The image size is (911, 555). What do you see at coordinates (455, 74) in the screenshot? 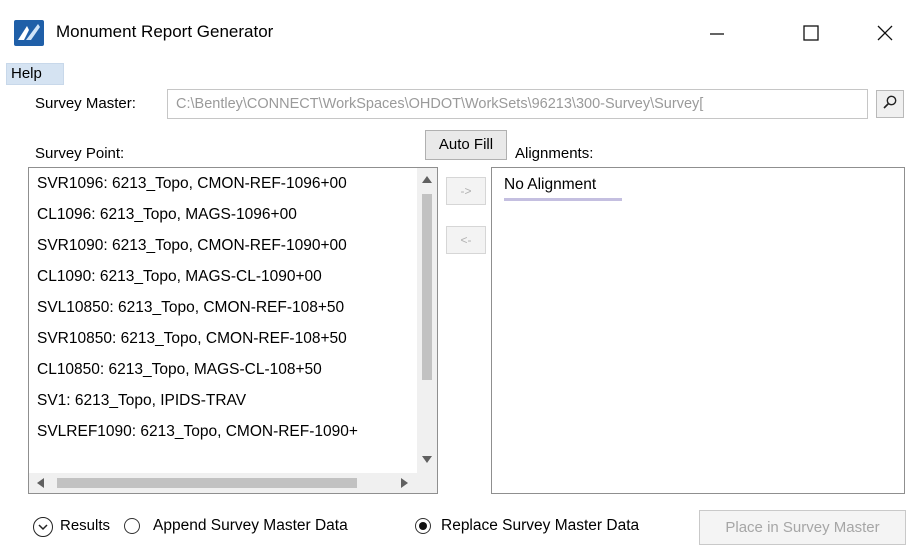
I see `menu-bar: Help` at bounding box center [455, 74].